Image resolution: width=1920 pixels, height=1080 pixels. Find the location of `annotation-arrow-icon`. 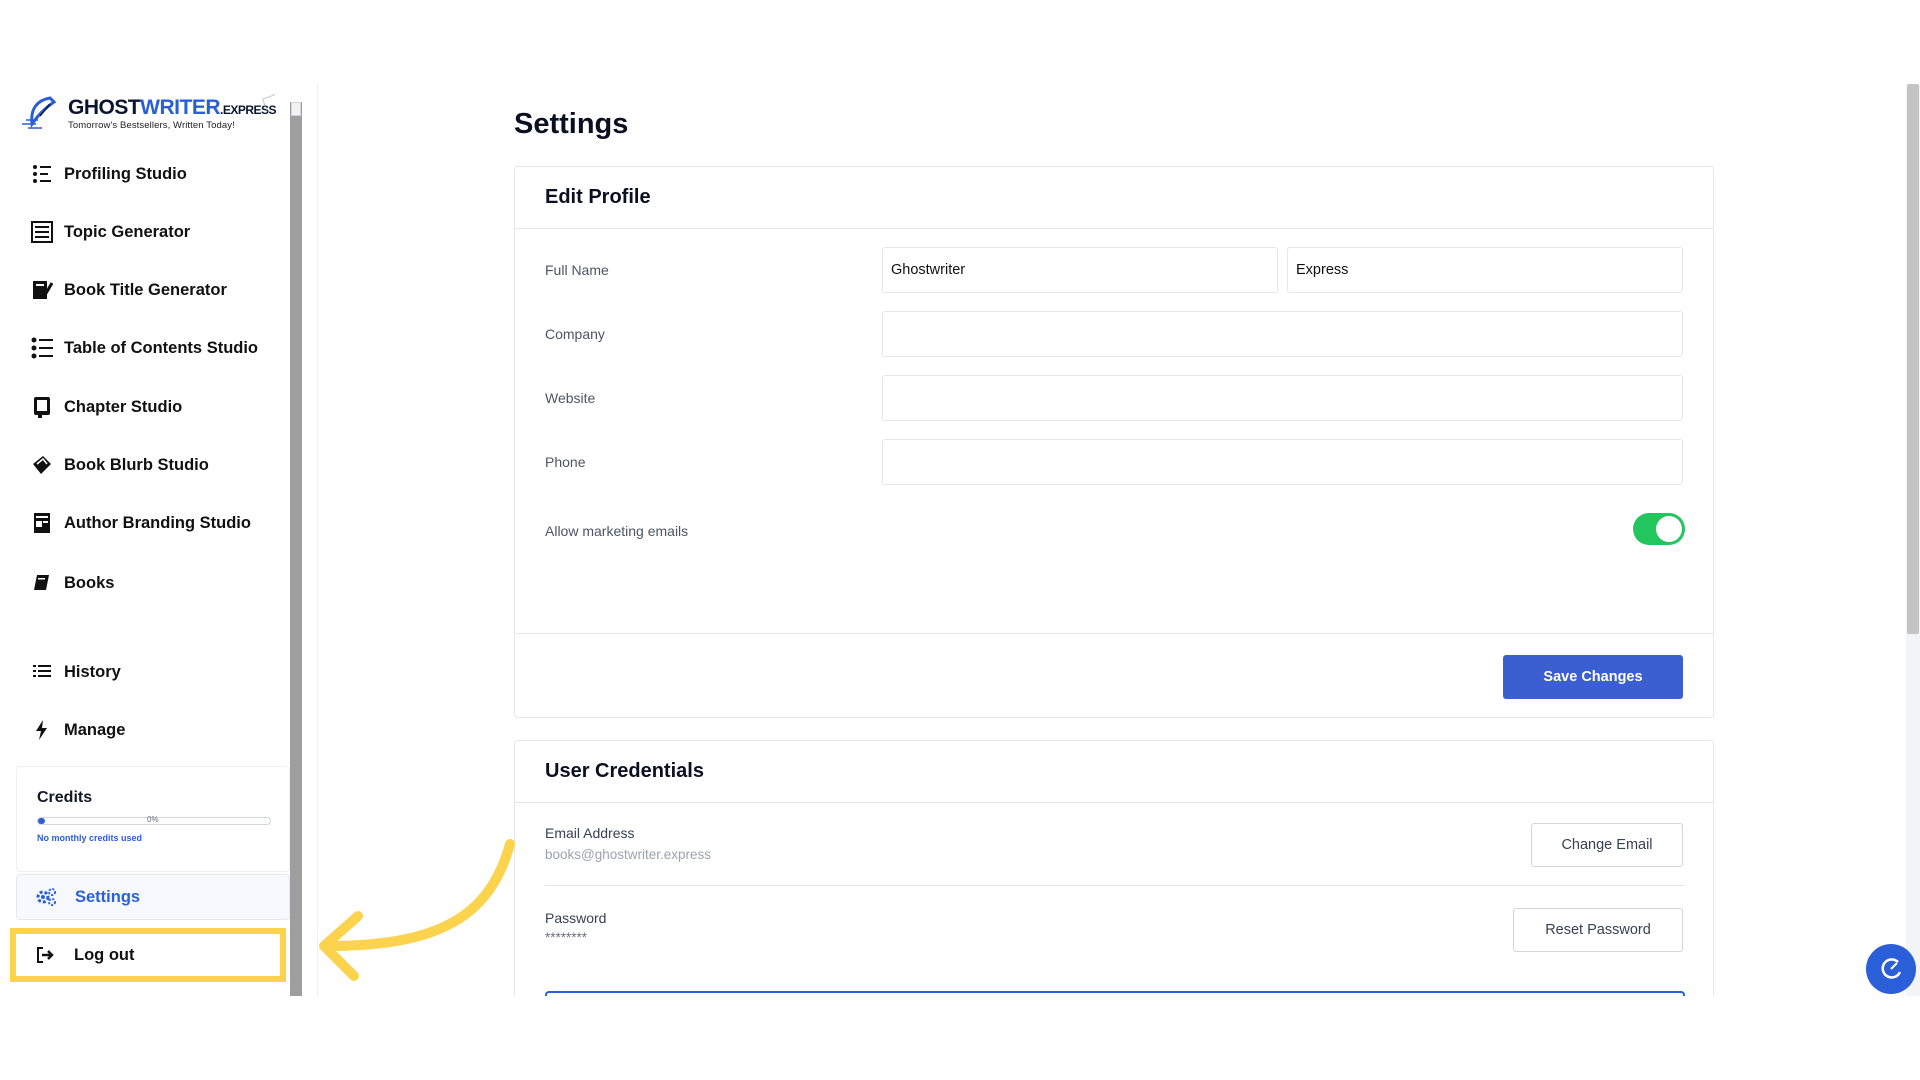

annotation-arrow-icon is located at coordinates (417, 910).